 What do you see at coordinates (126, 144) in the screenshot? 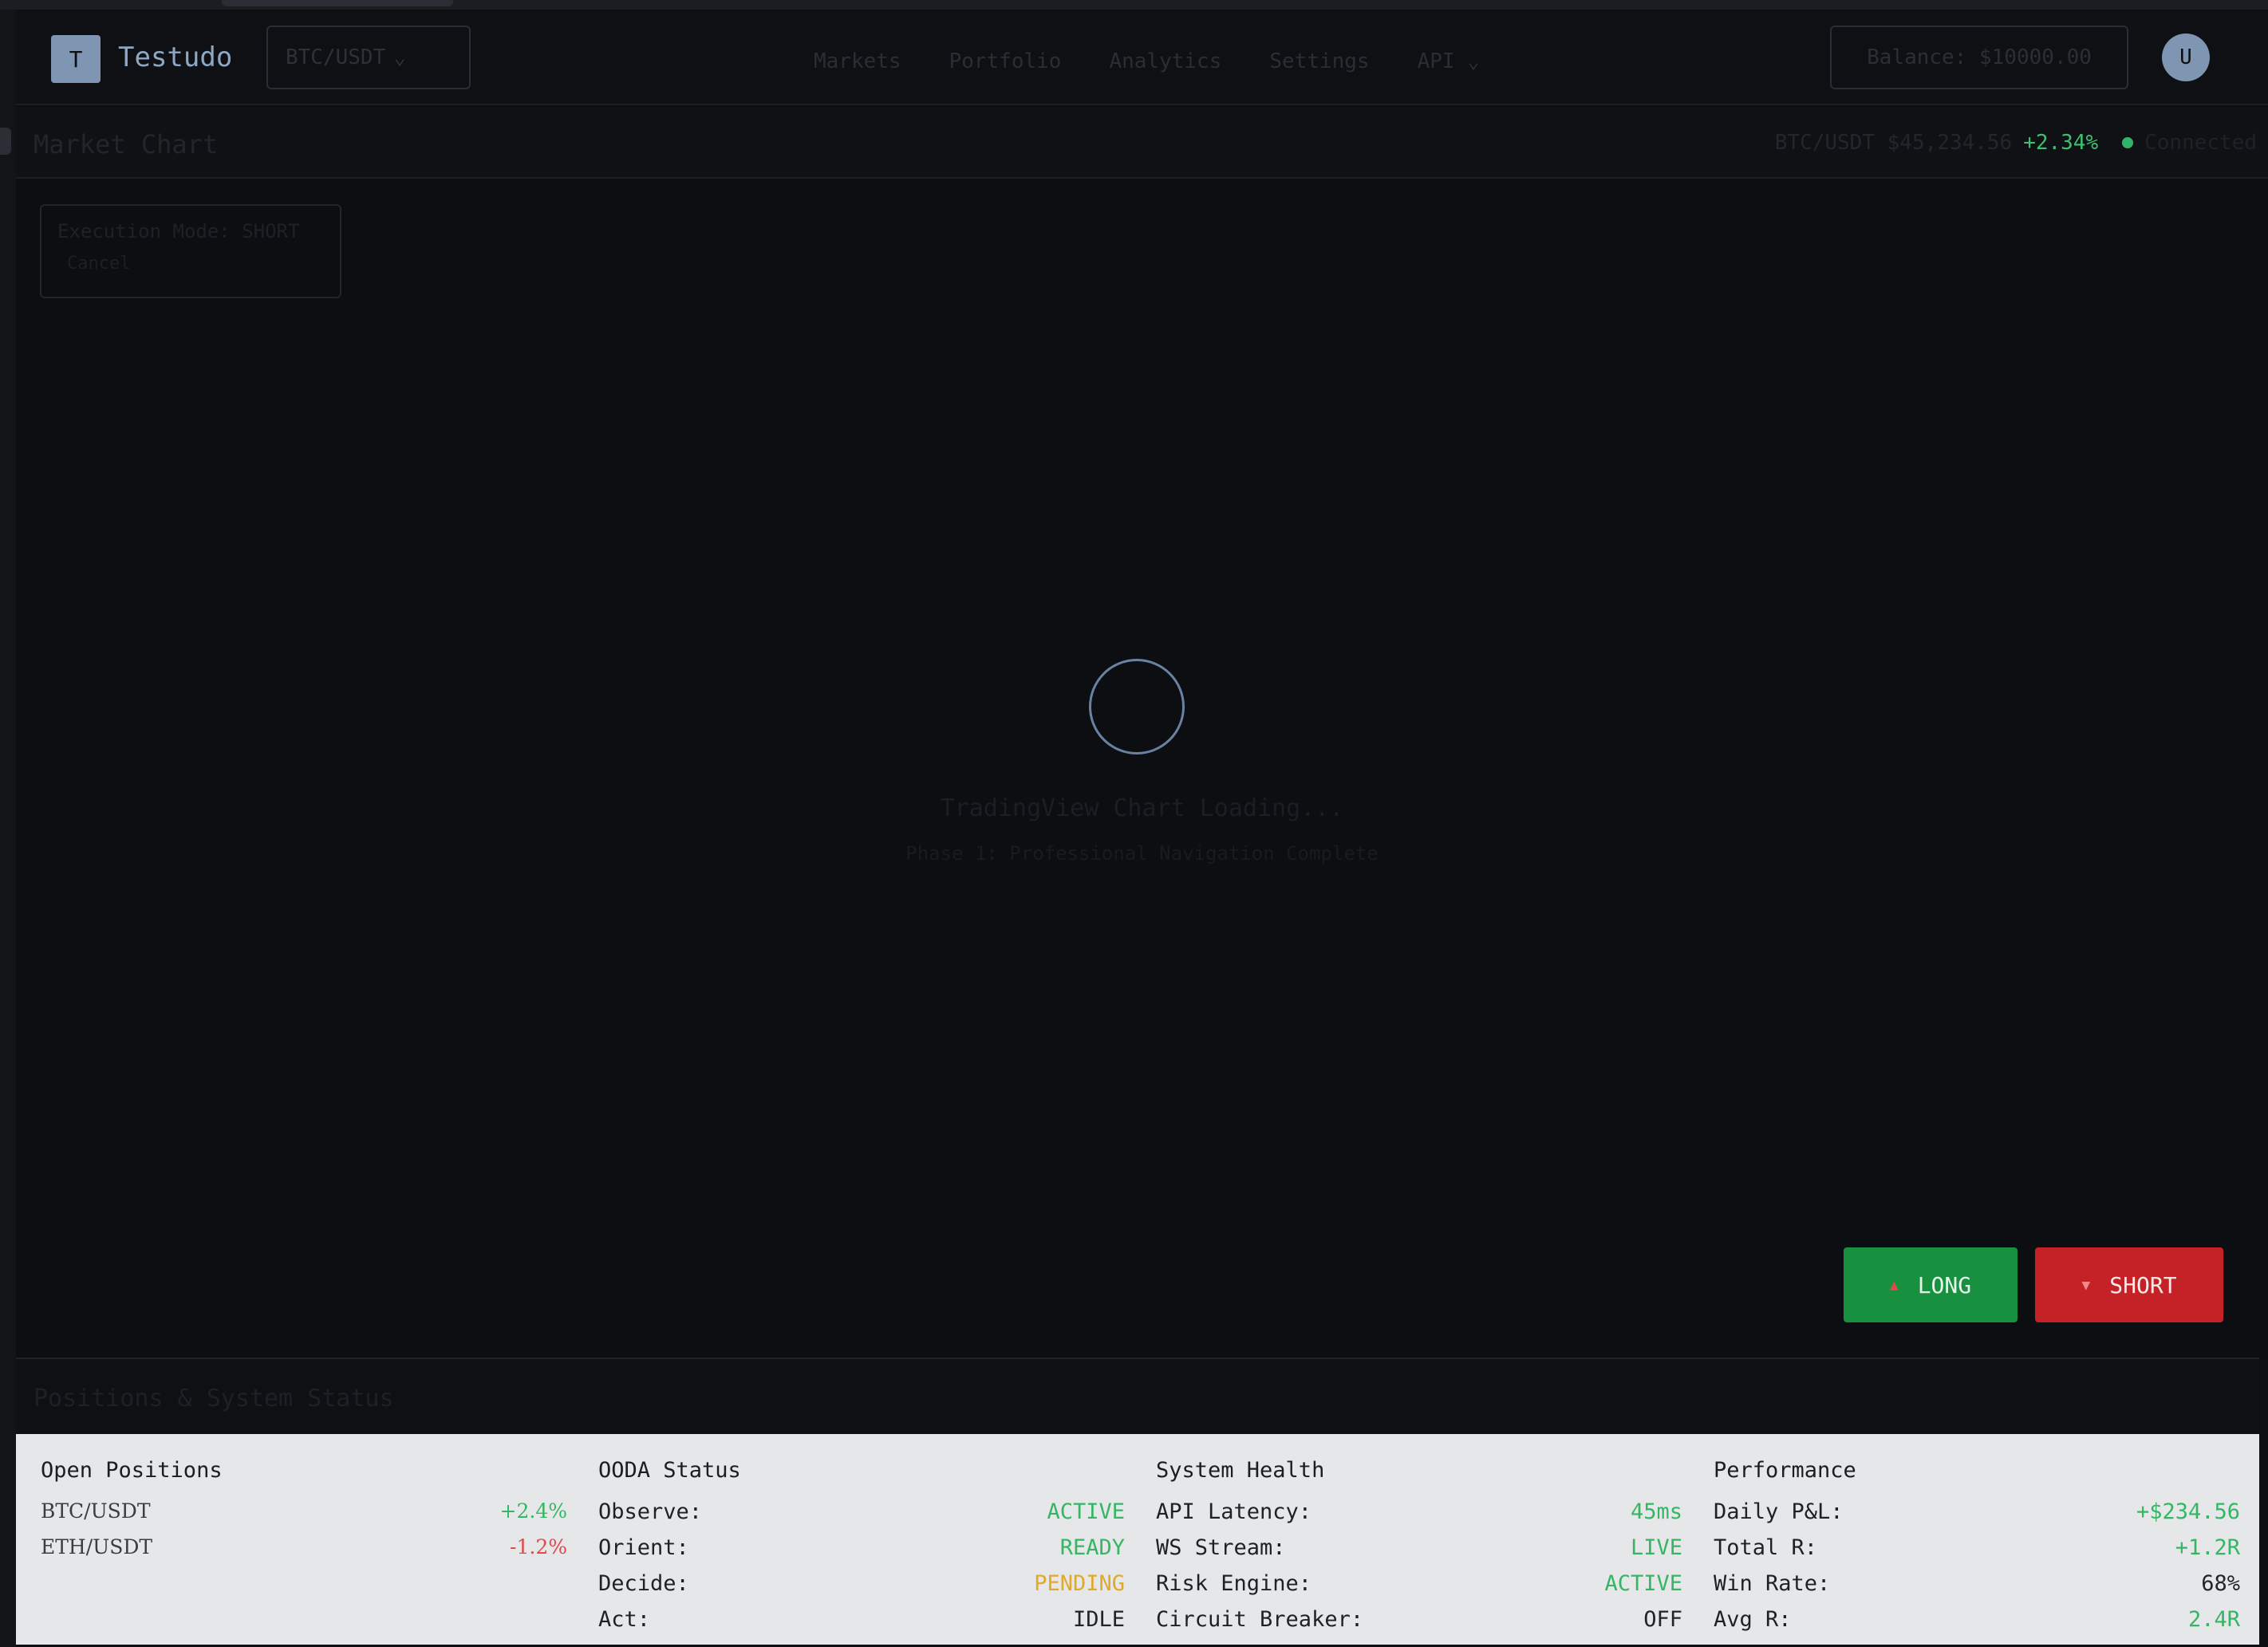
I see `chart-title: Market Chart` at bounding box center [126, 144].